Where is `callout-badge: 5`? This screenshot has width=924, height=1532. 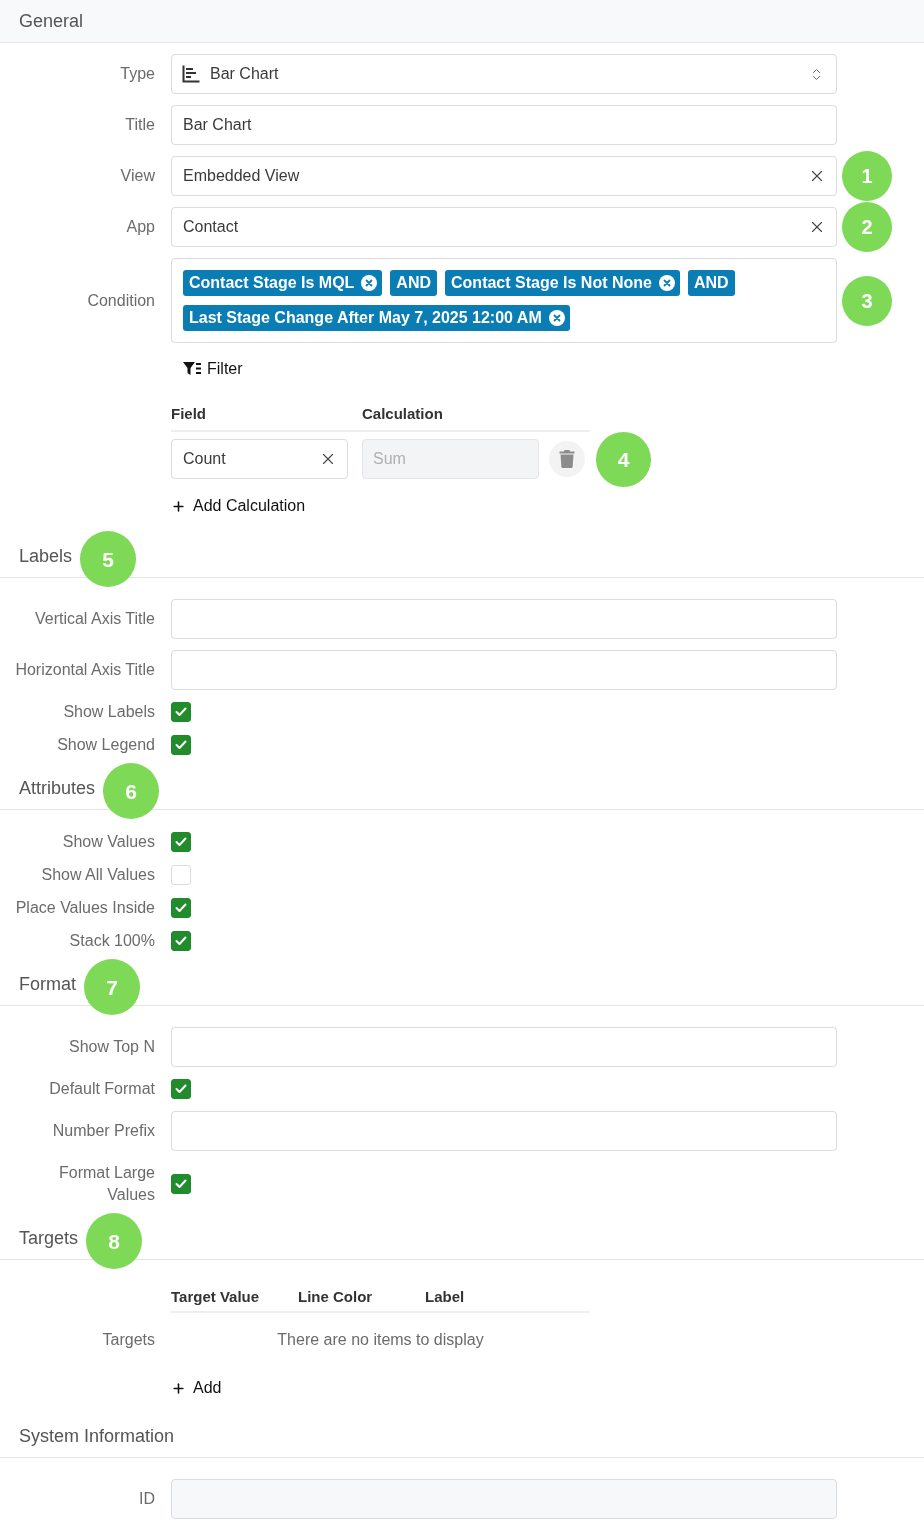 callout-badge: 5 is located at coordinates (108, 559).